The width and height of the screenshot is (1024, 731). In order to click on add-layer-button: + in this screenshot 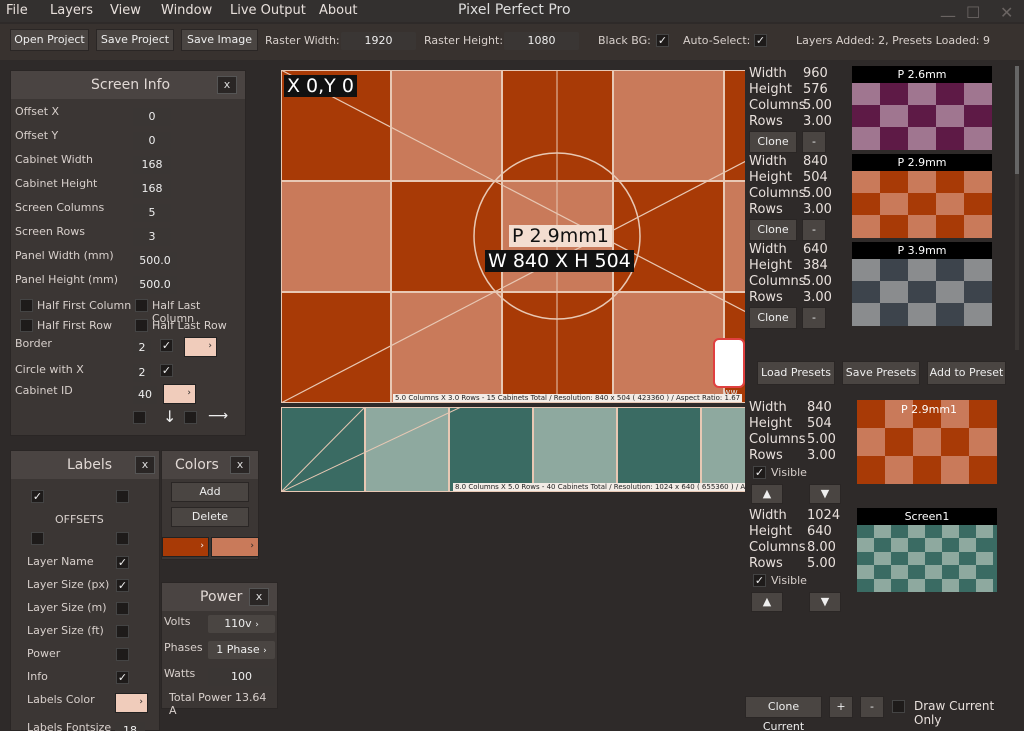, I will do `click(841, 707)`.